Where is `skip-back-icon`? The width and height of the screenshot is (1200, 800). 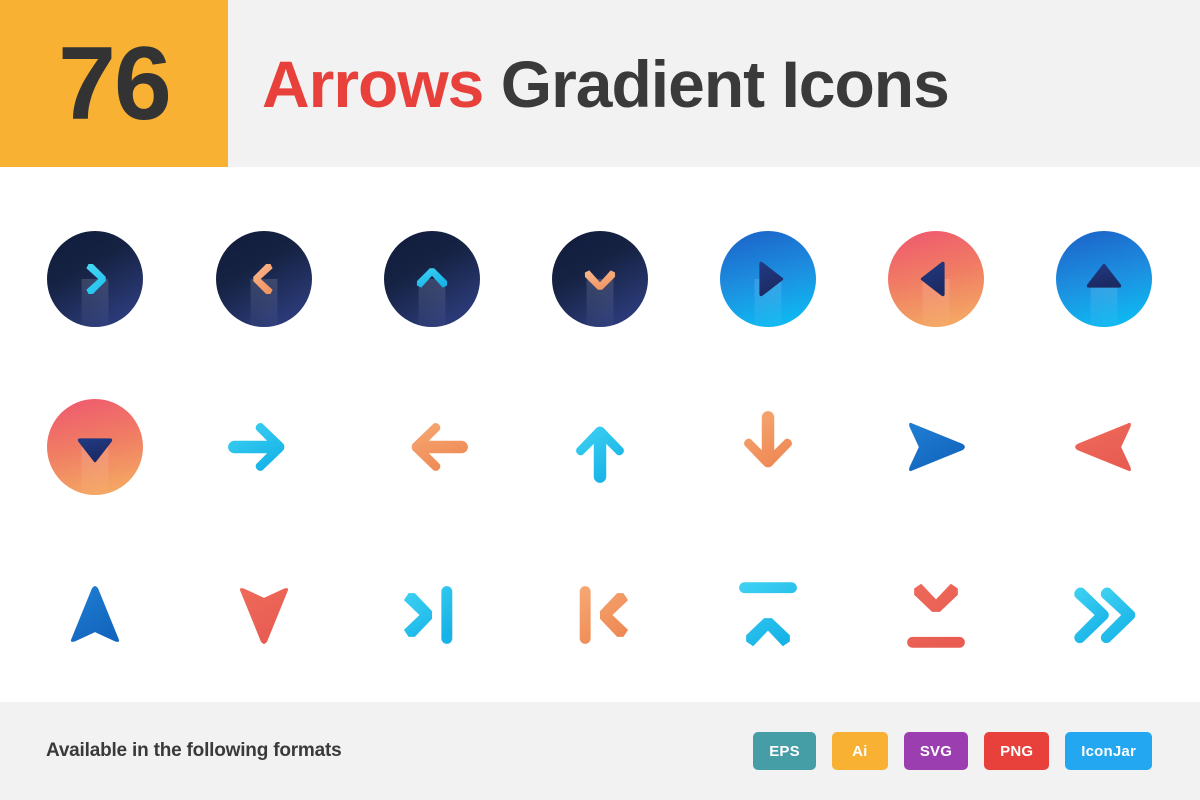
skip-back-icon is located at coordinates (600, 615).